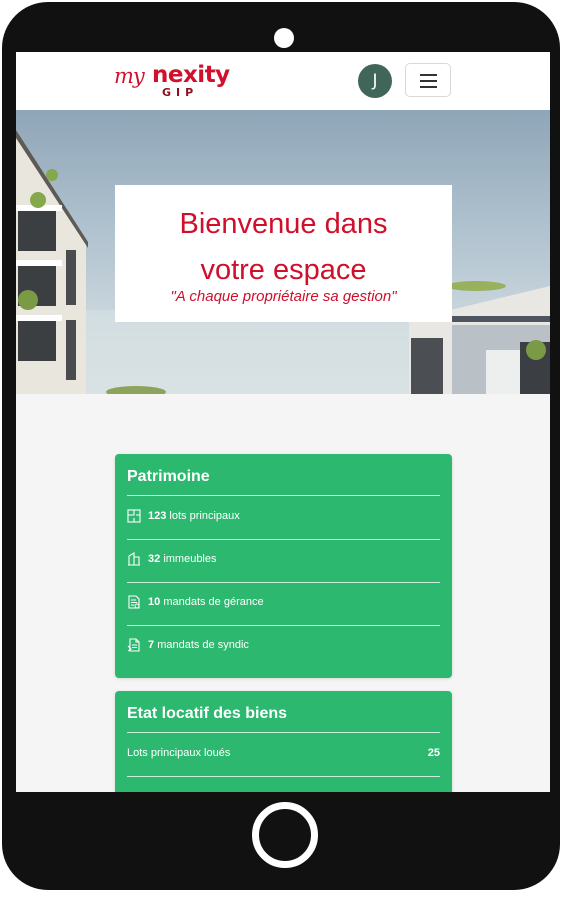 This screenshot has width=563, height=900. I want to click on lots-count: 123, so click(157, 516).